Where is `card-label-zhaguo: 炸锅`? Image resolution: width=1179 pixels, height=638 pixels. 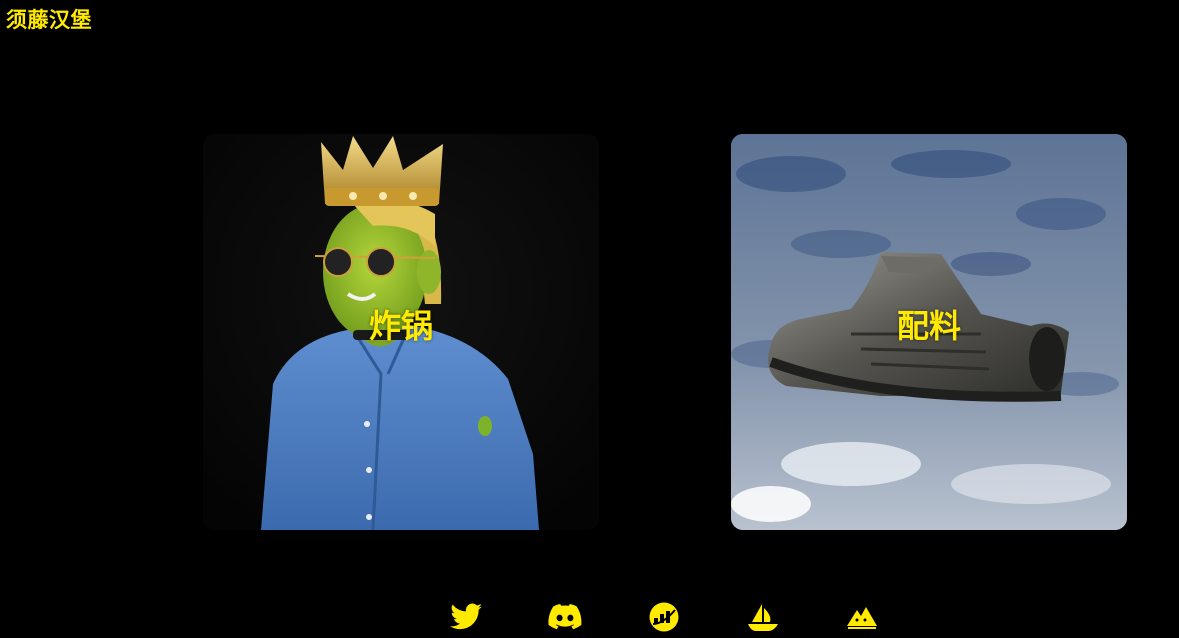
card-label-zhaguo: 炸锅 is located at coordinates (400, 326).